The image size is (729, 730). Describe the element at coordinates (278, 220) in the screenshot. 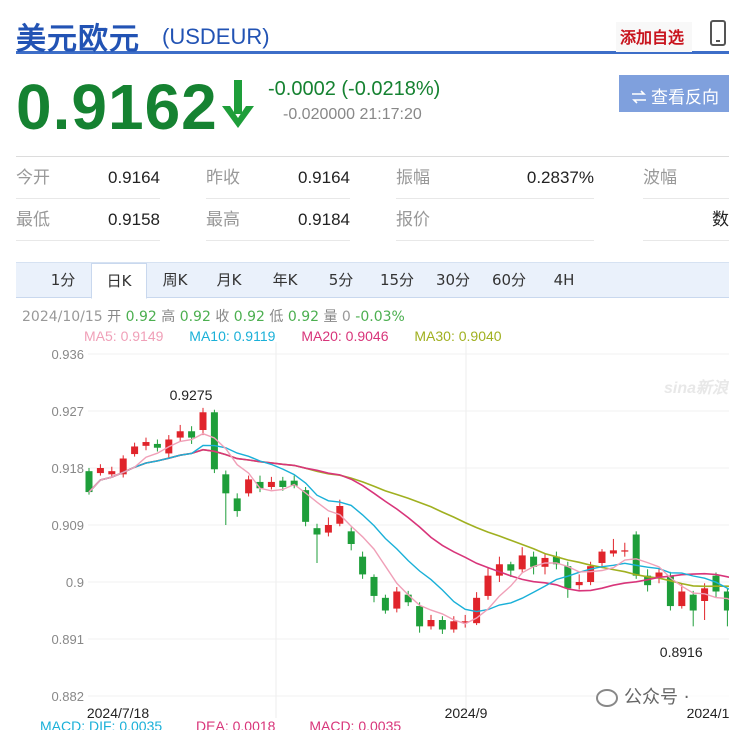

I see `stat-high: 最高 0.9184` at that location.